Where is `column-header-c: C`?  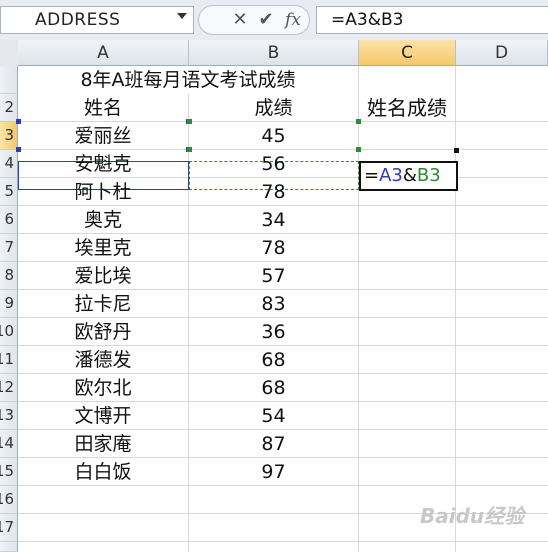
column-header-c: C is located at coordinates (407, 53).